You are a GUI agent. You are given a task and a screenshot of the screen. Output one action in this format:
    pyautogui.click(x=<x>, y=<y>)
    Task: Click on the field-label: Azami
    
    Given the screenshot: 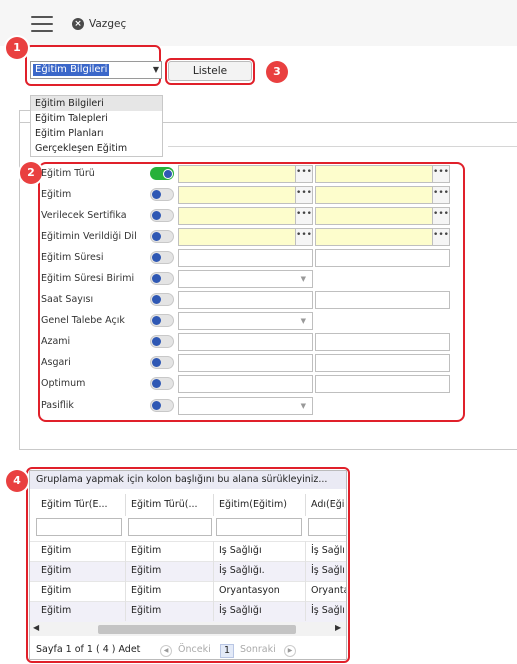 What is the action you would take?
    pyautogui.click(x=56, y=341)
    